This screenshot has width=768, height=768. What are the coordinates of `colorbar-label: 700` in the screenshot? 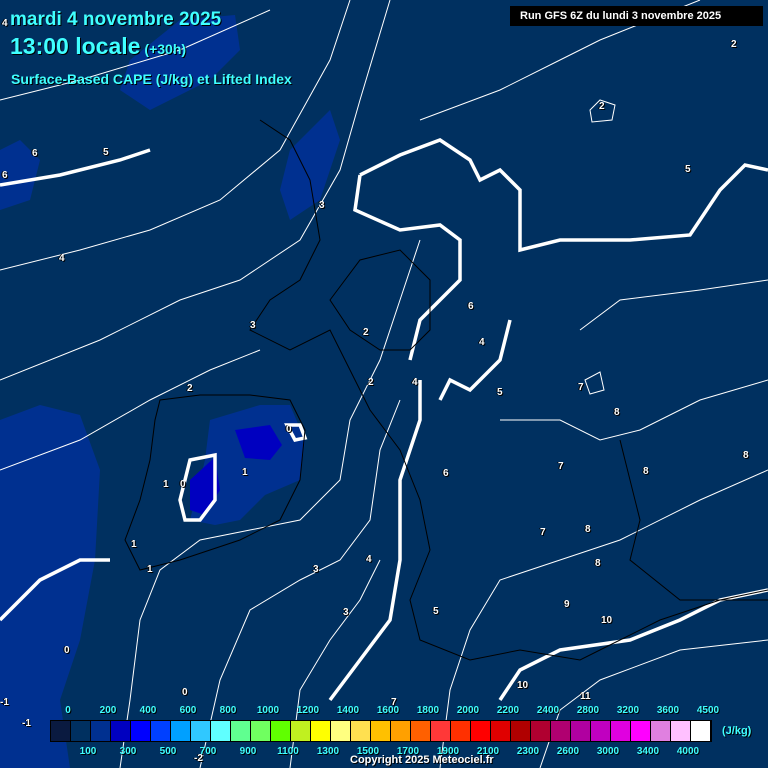 It's located at (208, 751).